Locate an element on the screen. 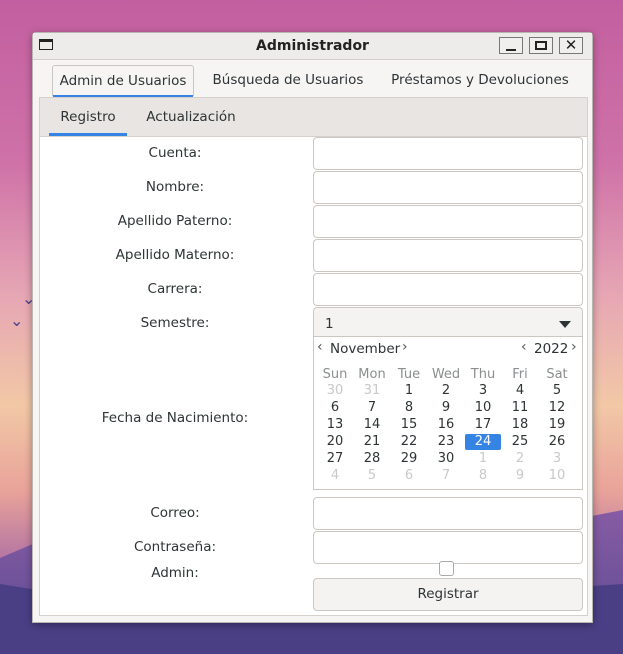  admin-checkbox is located at coordinates (446, 568).